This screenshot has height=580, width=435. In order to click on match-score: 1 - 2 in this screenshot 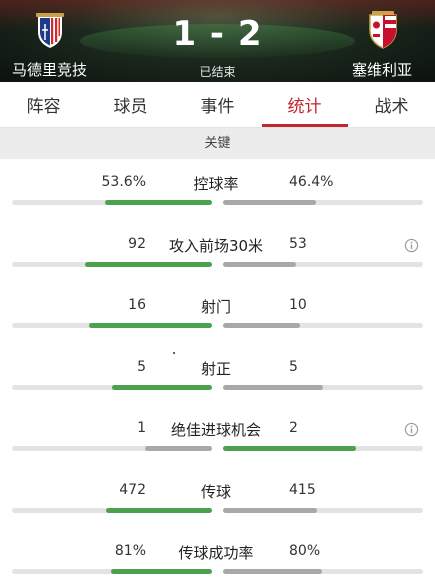, I will do `click(217, 34)`.